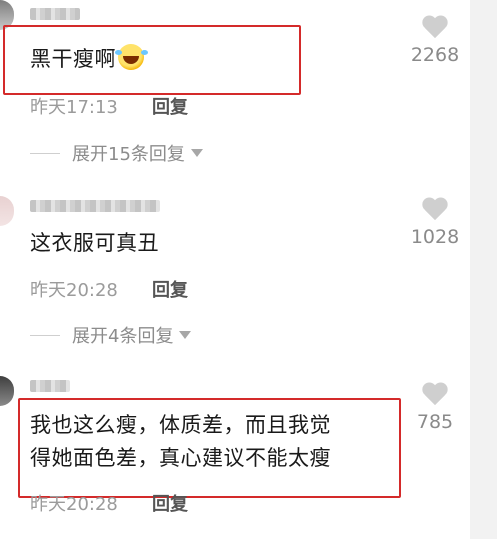  I want to click on expand-replies-label: 展开15条回复, so click(128, 154).